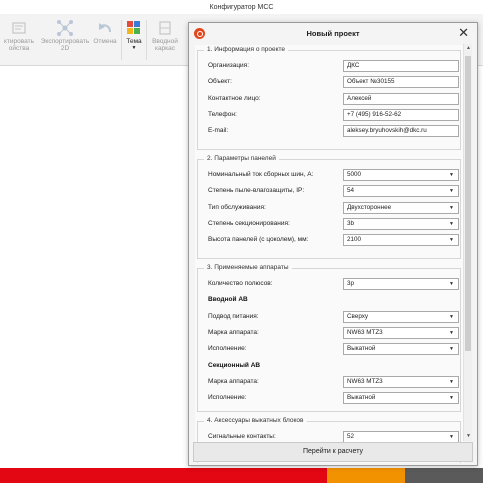 The image size is (483, 483). I want to click on scroll-up-icon: ▲, so click(468, 48).